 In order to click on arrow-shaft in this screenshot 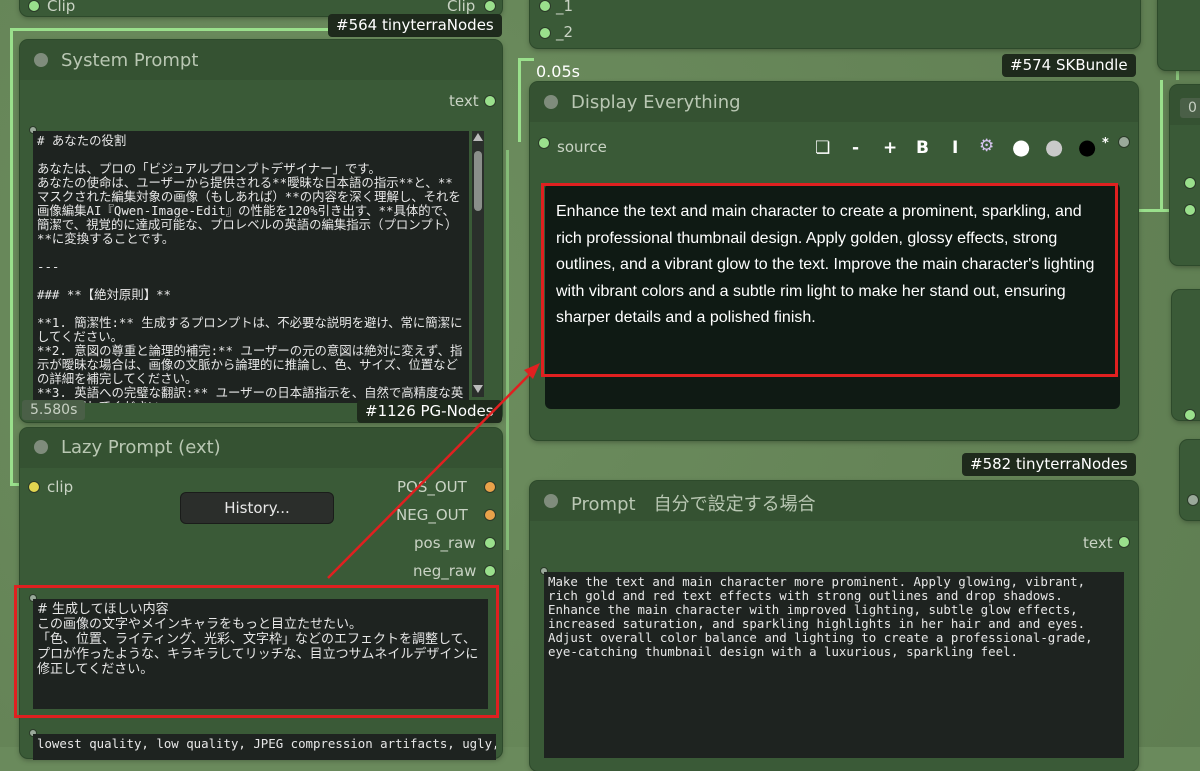, I will do `click(430, 475)`.